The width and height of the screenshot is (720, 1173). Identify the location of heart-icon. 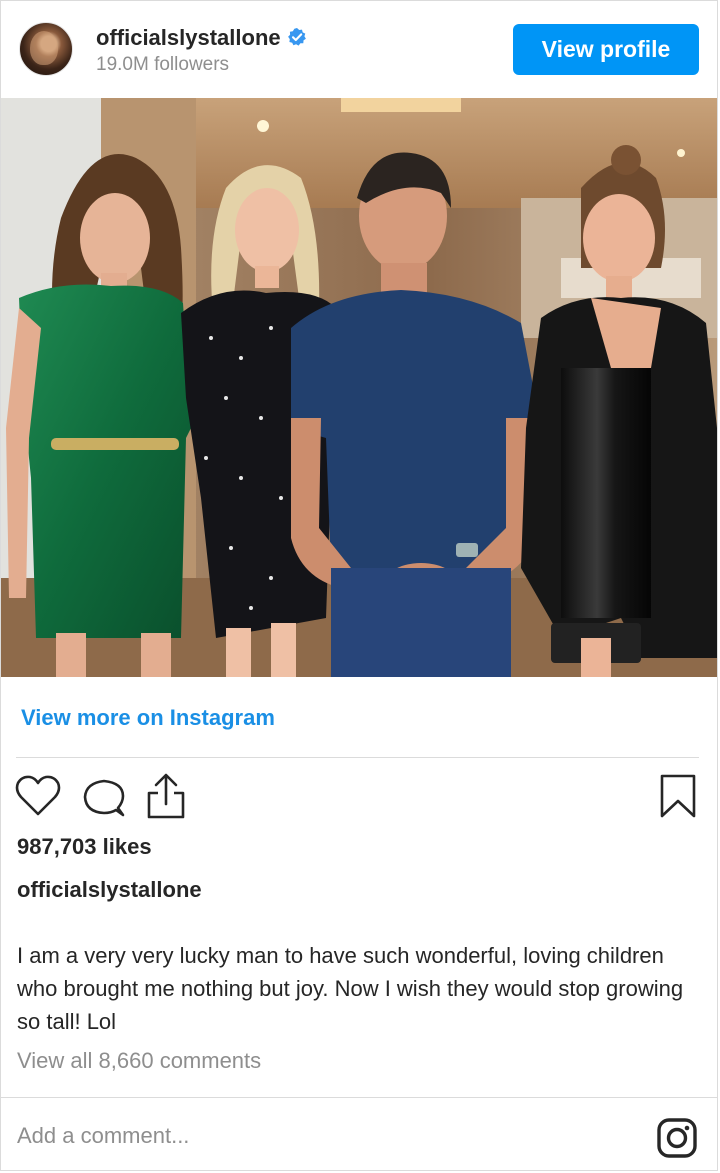
(38, 796).